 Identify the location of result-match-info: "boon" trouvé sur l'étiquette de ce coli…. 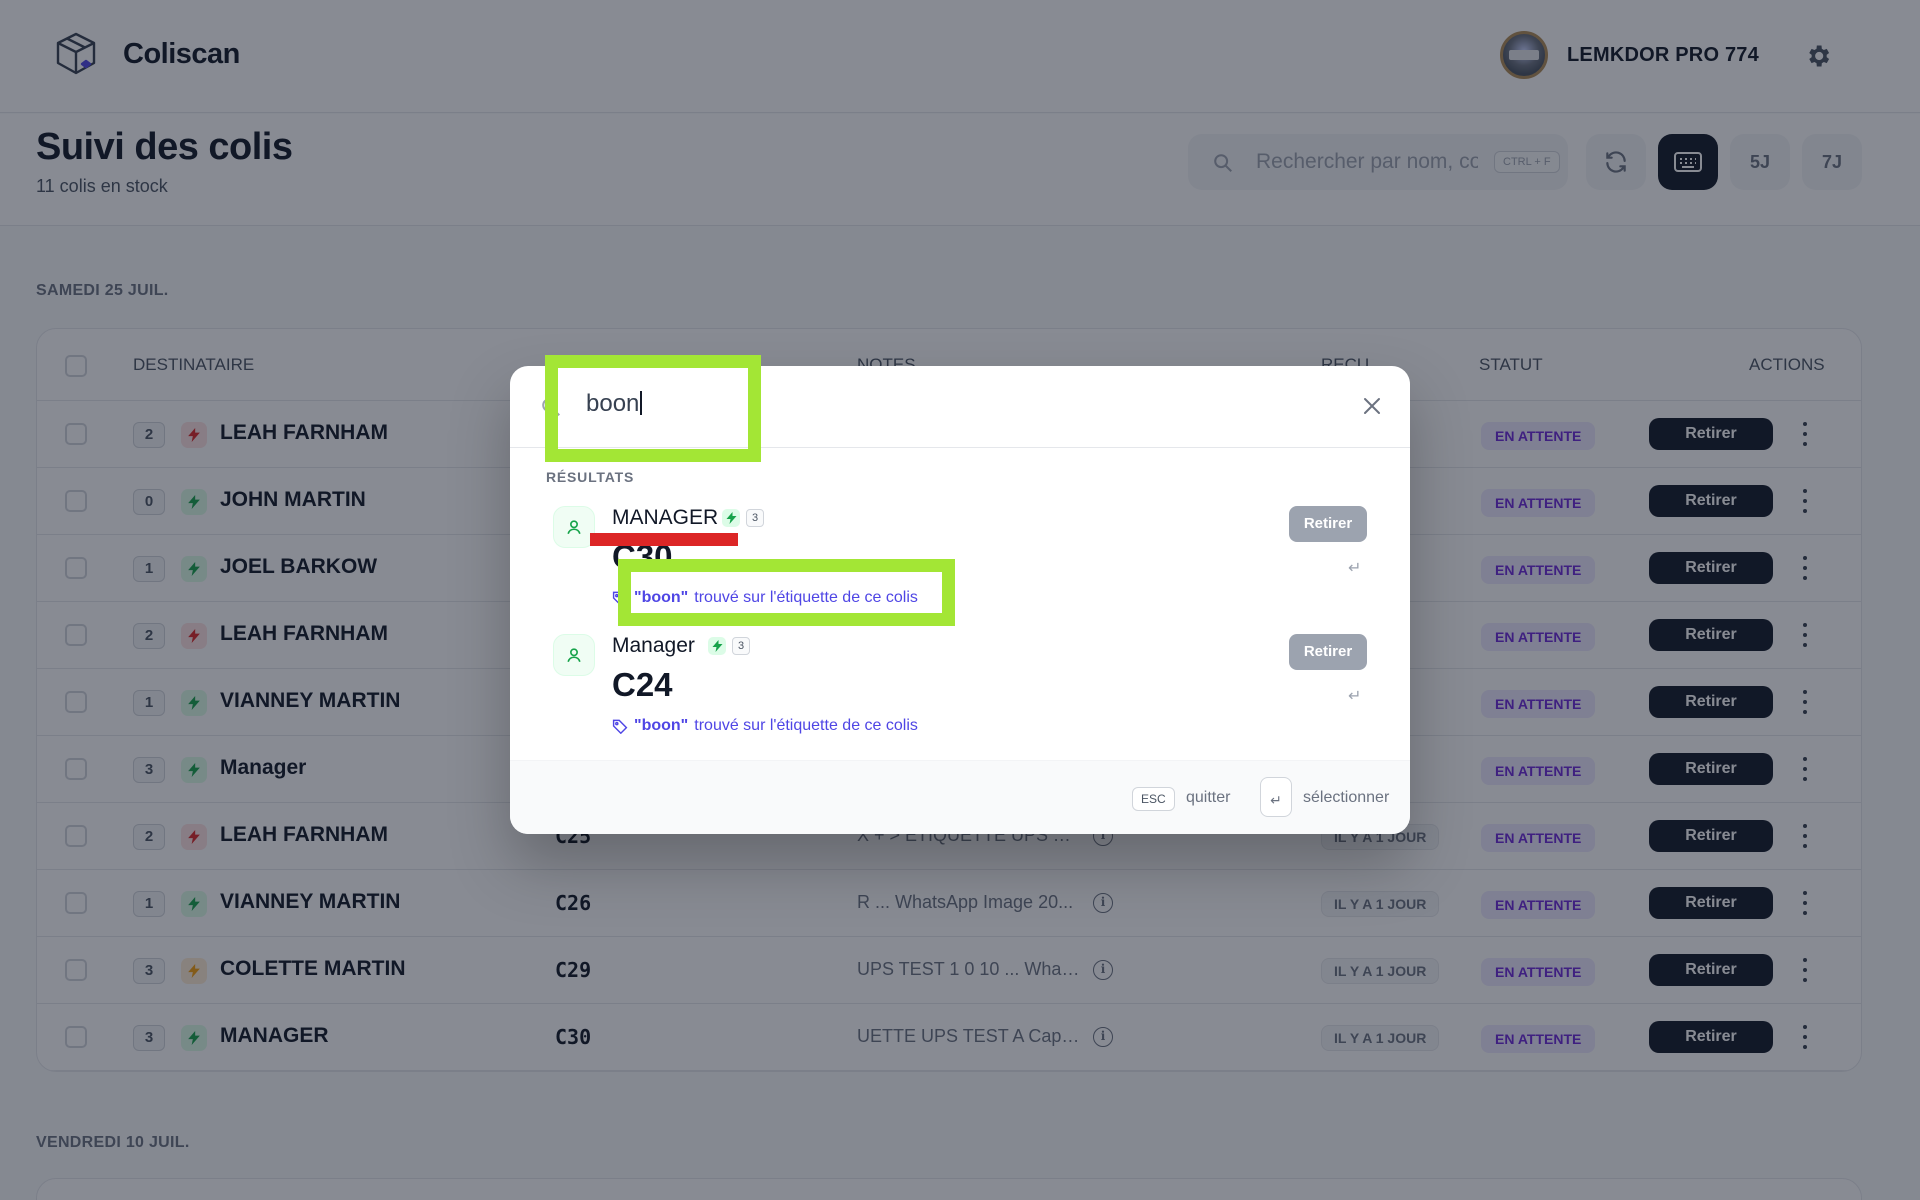
(765, 726).